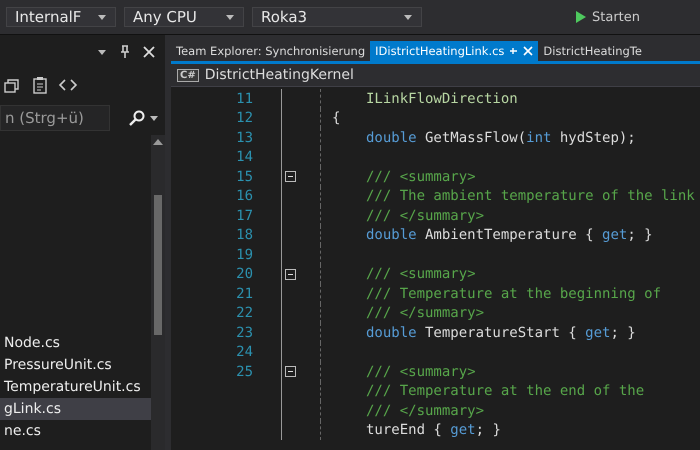 The image size is (700, 450). Describe the element at coordinates (55, 118) in the screenshot. I see `search-field: n (Strg+ü)` at that location.